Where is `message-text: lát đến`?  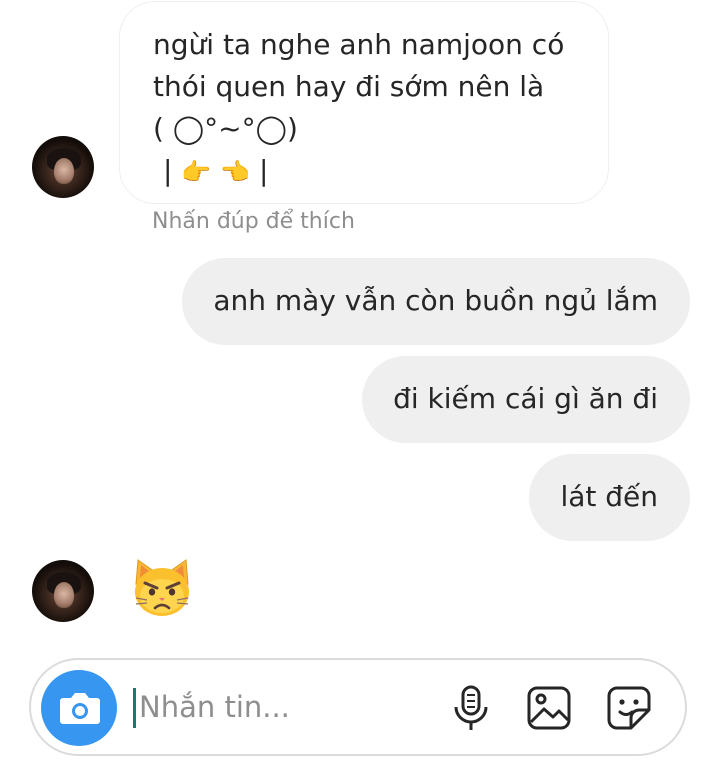
message-text: lát đến is located at coordinates (609, 496).